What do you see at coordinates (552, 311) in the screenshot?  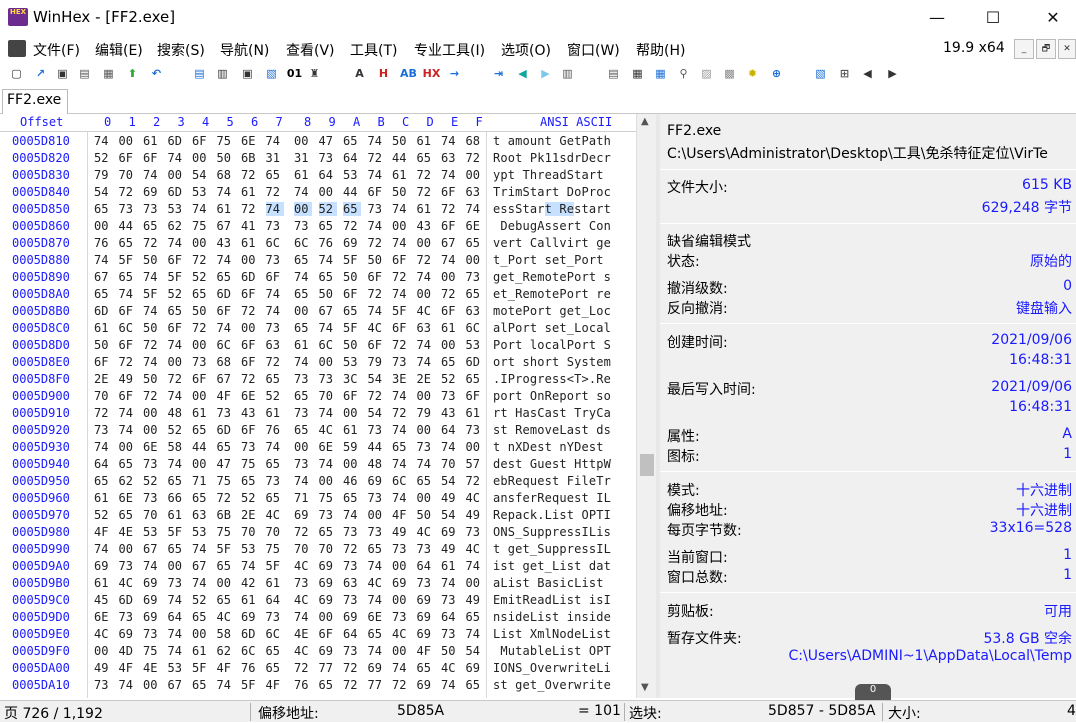 I see `ansi-text: motePort get_Loc` at bounding box center [552, 311].